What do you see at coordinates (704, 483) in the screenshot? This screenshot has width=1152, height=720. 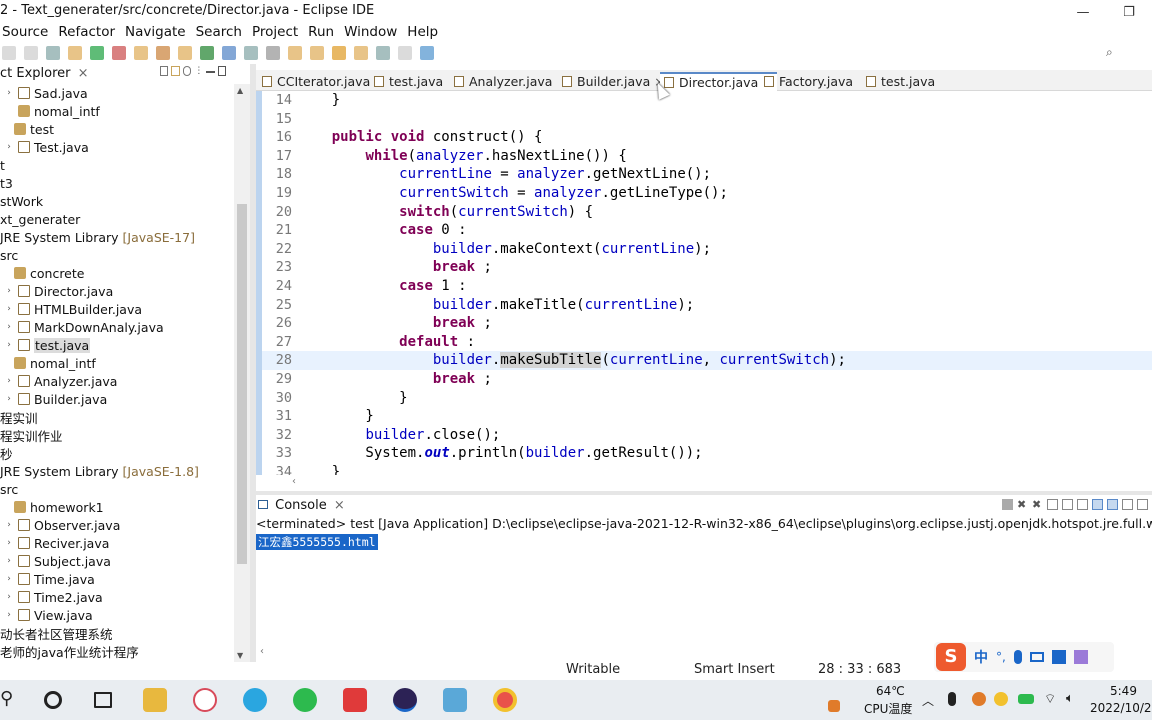 I see `editor-horizontal-scrollbar: ‹` at bounding box center [704, 483].